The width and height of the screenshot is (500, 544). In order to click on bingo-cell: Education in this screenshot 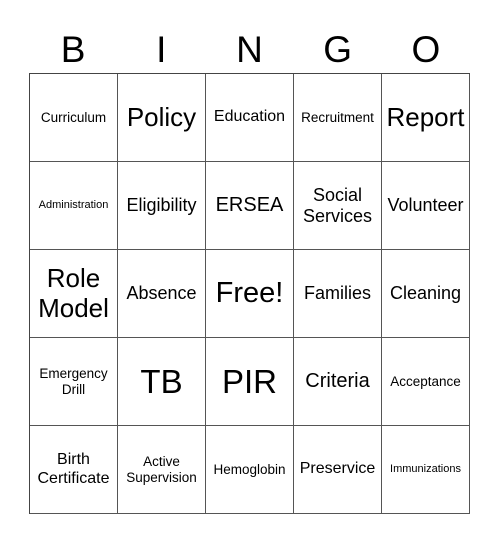, I will do `click(250, 118)`.